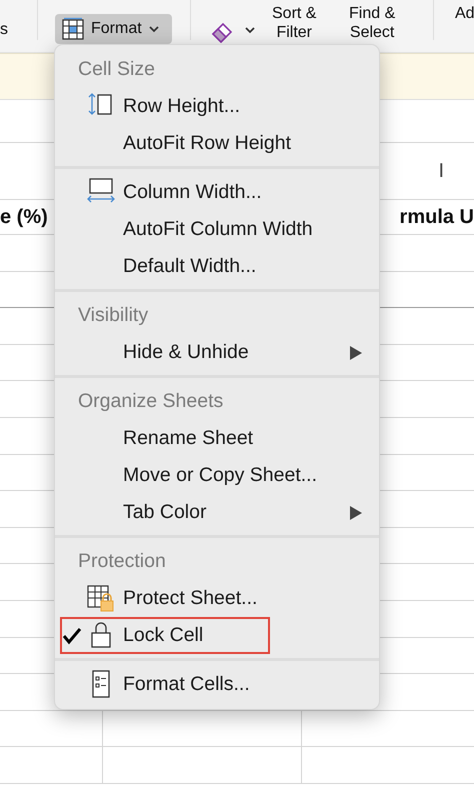  Describe the element at coordinates (217, 229) in the screenshot. I see `menu-item: AutoFit Column Width` at that location.